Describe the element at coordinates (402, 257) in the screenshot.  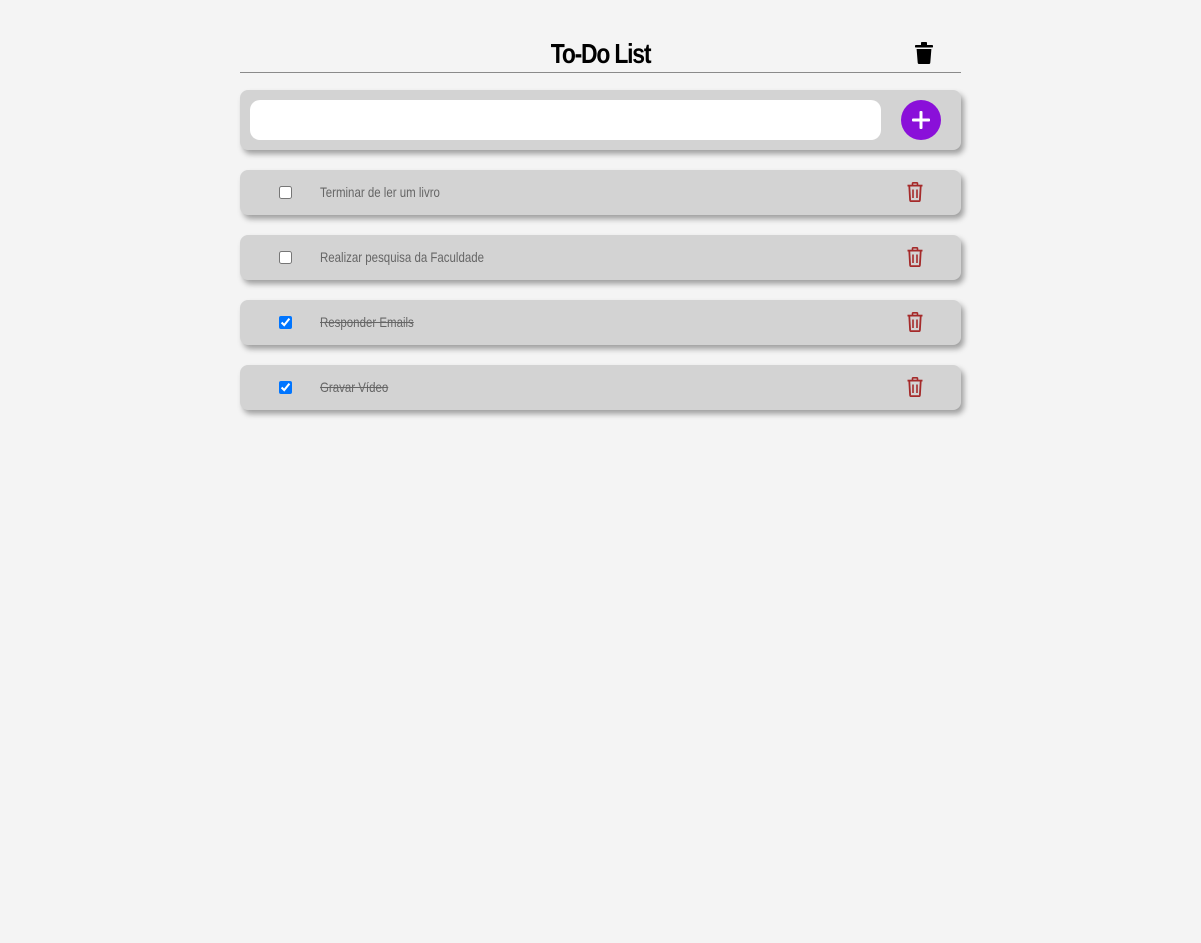
I see `task-label: Realizar pesquisa da Faculdade` at that location.